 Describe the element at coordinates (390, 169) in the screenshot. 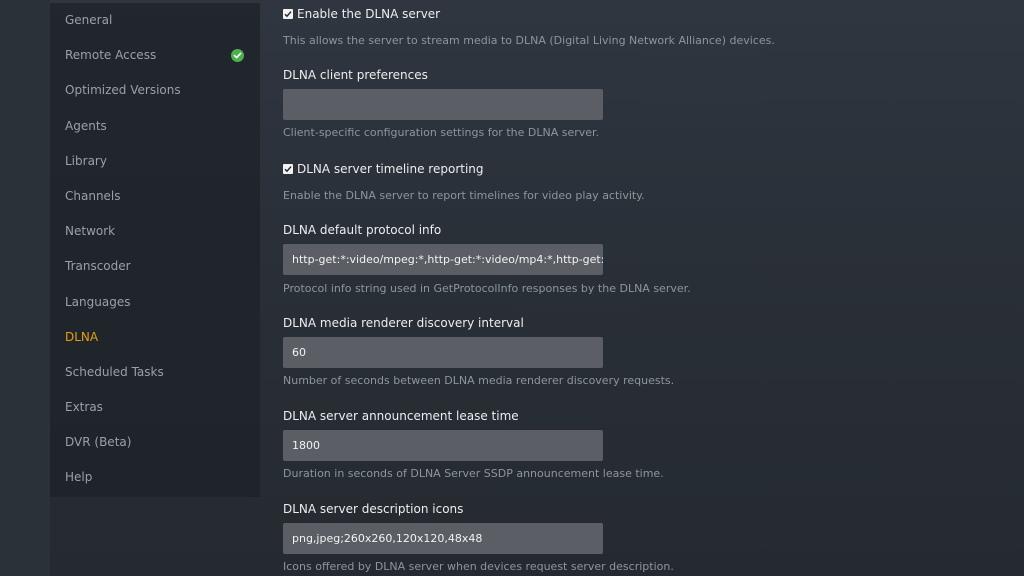

I see `timeline-reporting-label: DLNA server timeline reporting` at that location.